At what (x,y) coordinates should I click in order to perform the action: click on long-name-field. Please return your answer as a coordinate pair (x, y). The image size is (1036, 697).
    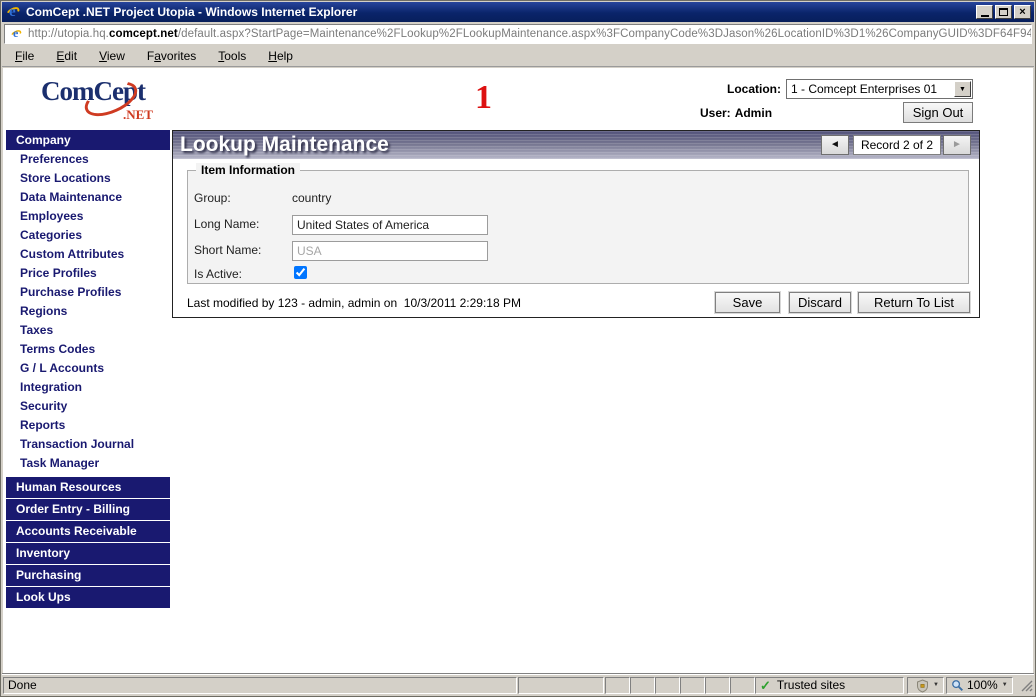
    Looking at the image, I should click on (390, 225).